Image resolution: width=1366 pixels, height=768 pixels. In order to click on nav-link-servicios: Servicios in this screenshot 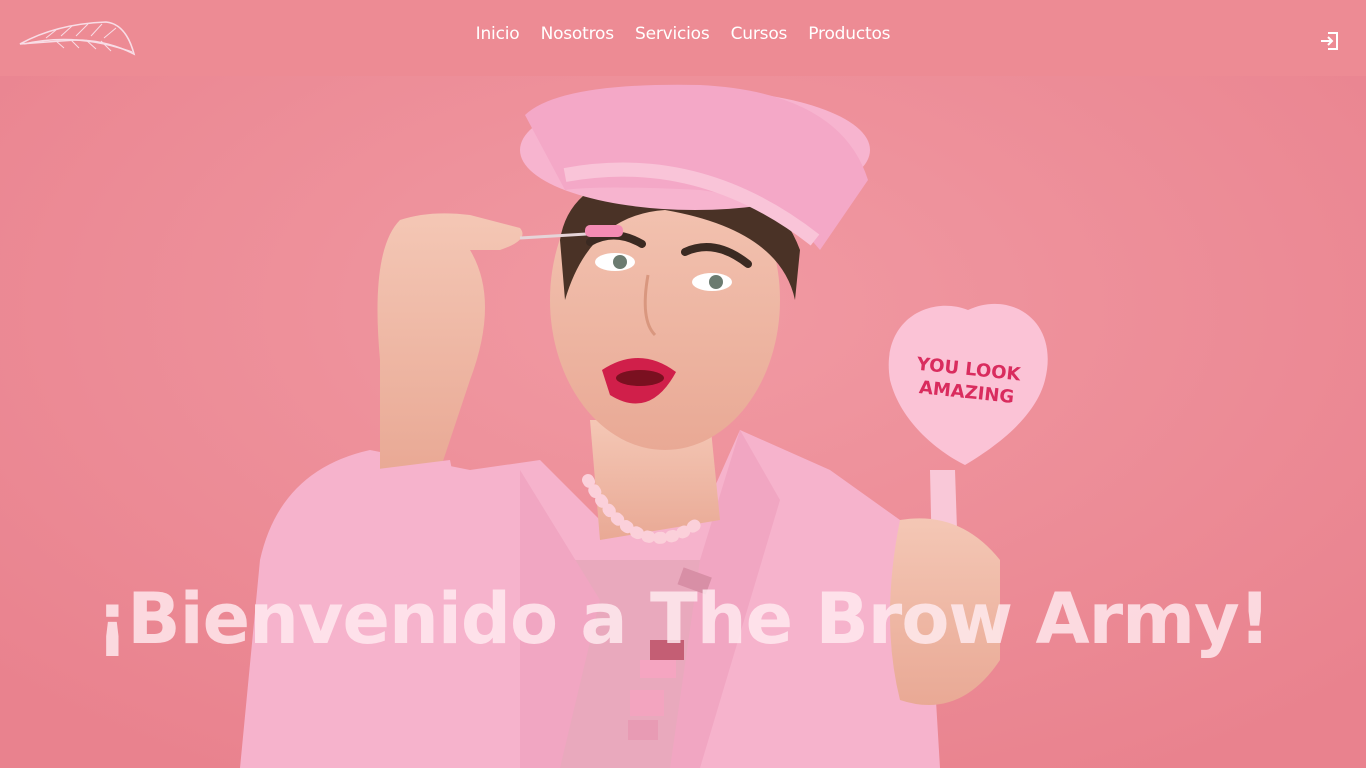, I will do `click(672, 34)`.